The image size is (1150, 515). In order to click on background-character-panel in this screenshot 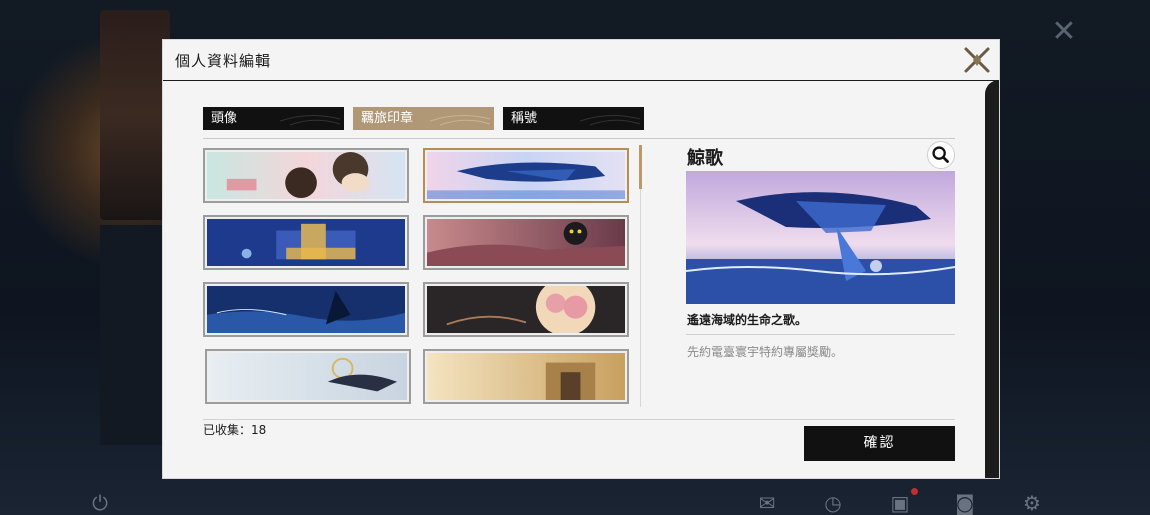, I will do `click(135, 115)`.